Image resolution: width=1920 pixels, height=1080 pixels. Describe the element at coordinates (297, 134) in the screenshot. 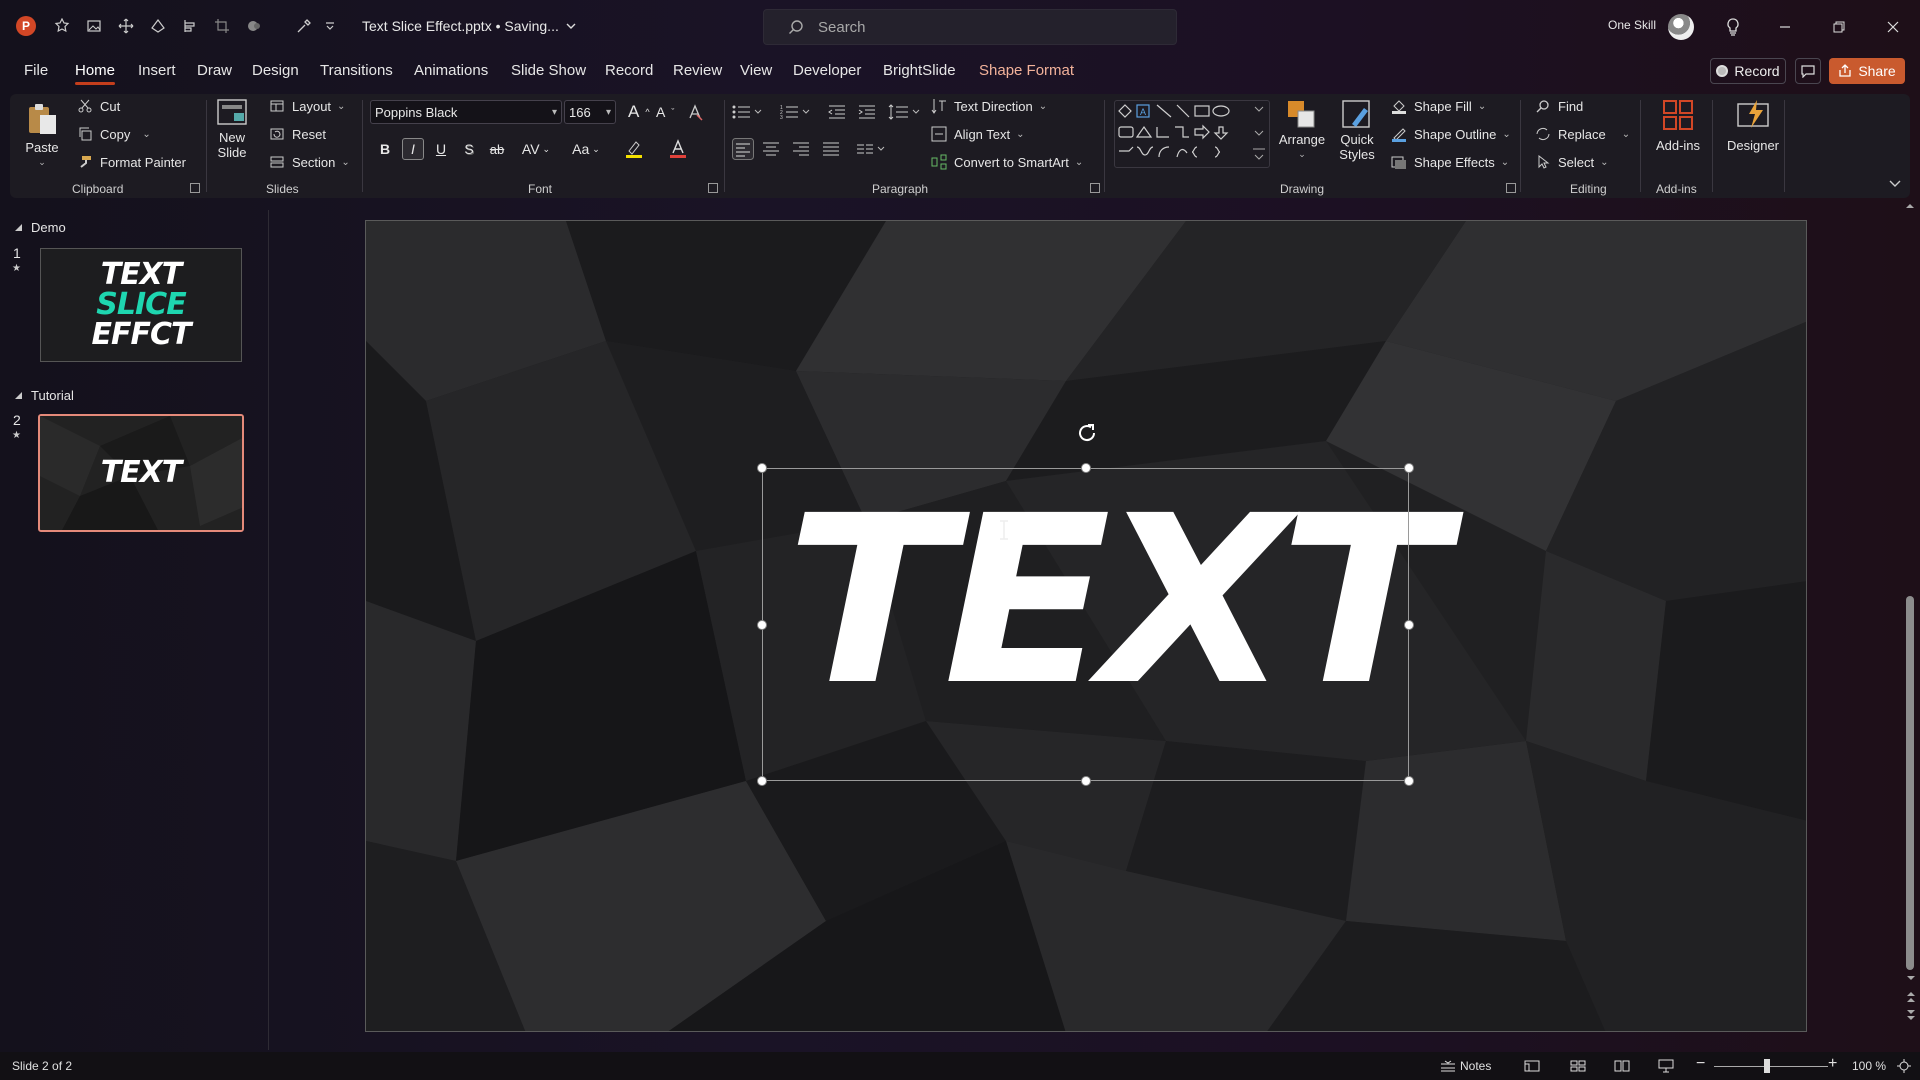

I see `reset-button: Reset` at that location.